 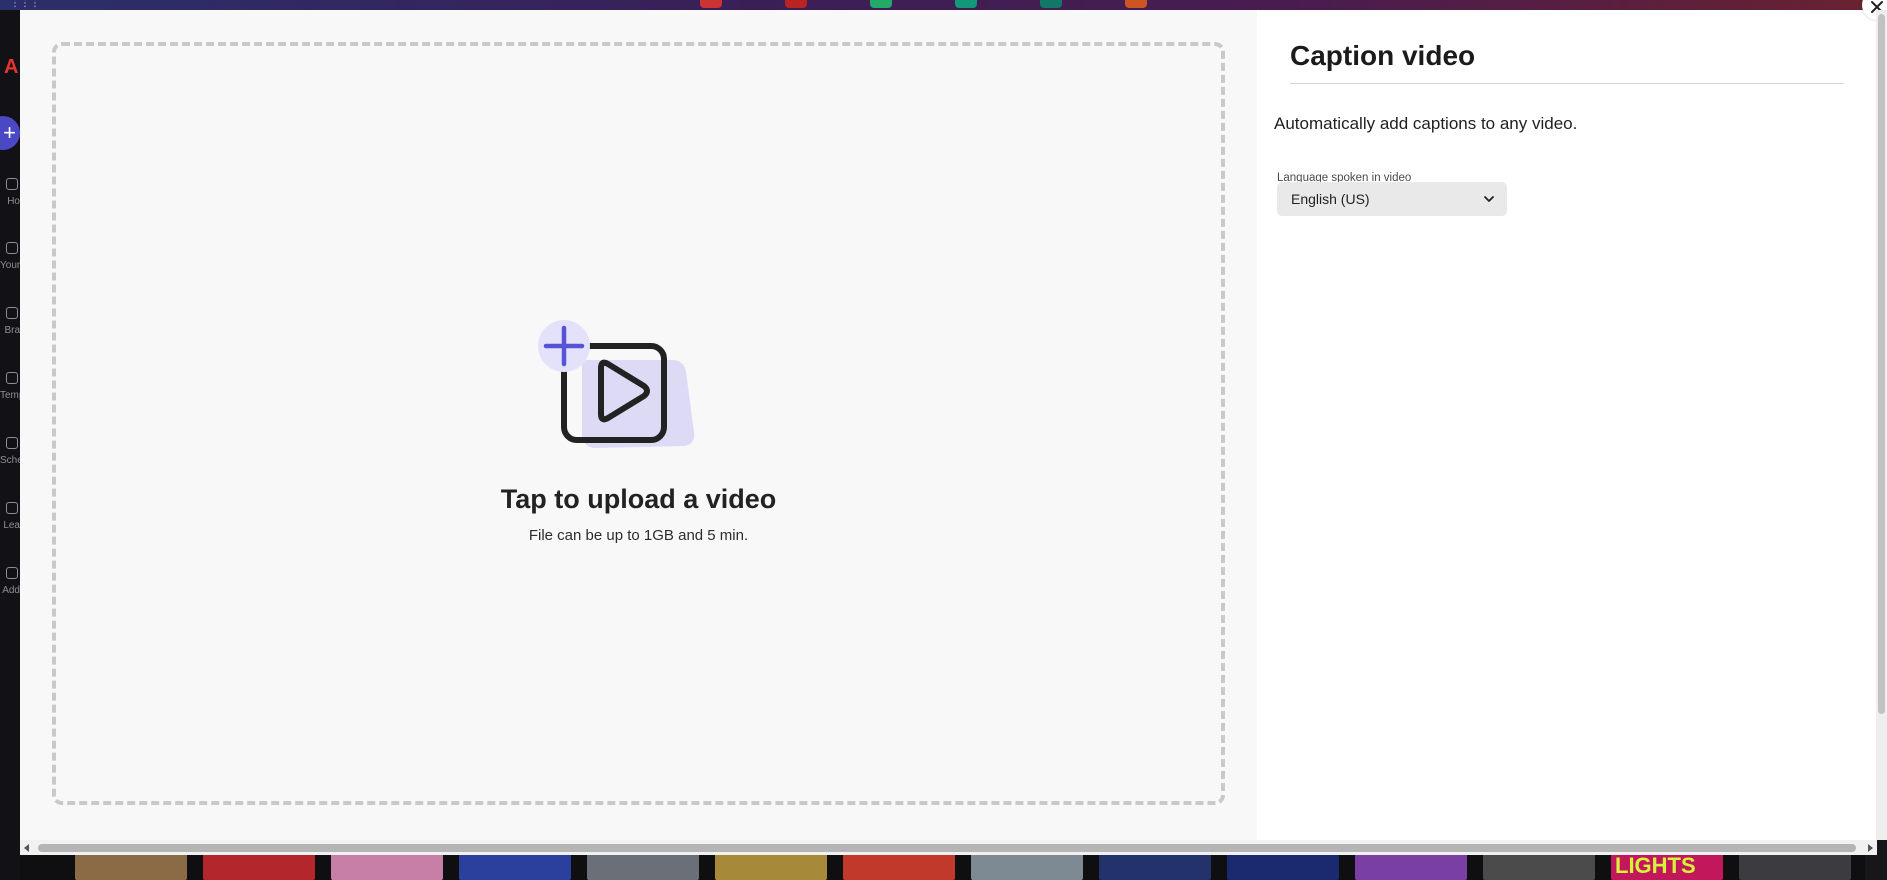 What do you see at coordinates (638, 535) in the screenshot?
I see `upload-subtitle: File can be up to 1GB and 5 min.` at bounding box center [638, 535].